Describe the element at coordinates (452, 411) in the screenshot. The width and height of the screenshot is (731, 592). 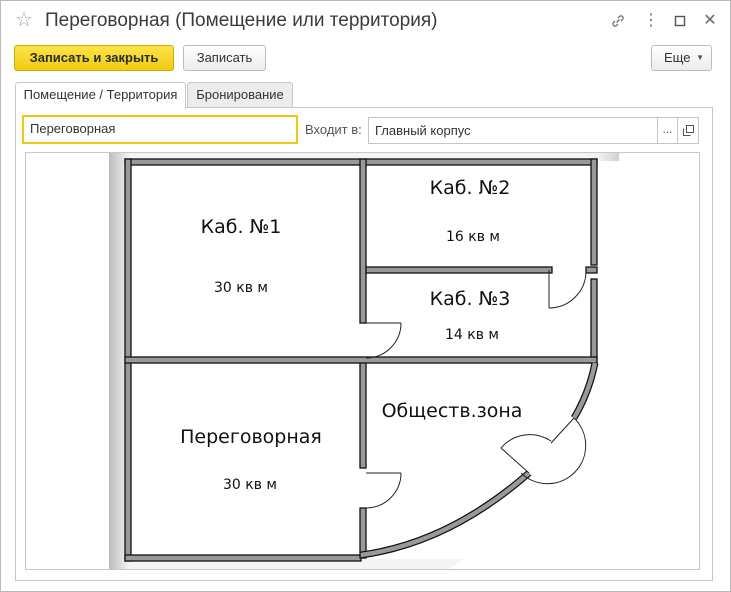
I see `room-common-name: Обществ.зона` at that location.